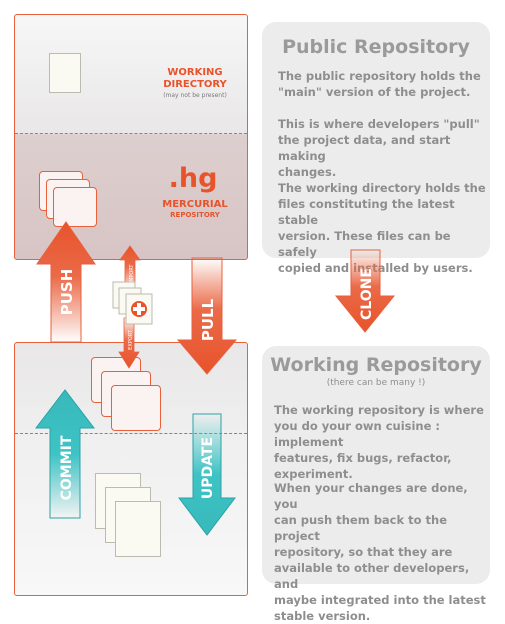  I want to click on push-label: PUSH, so click(67, 292).